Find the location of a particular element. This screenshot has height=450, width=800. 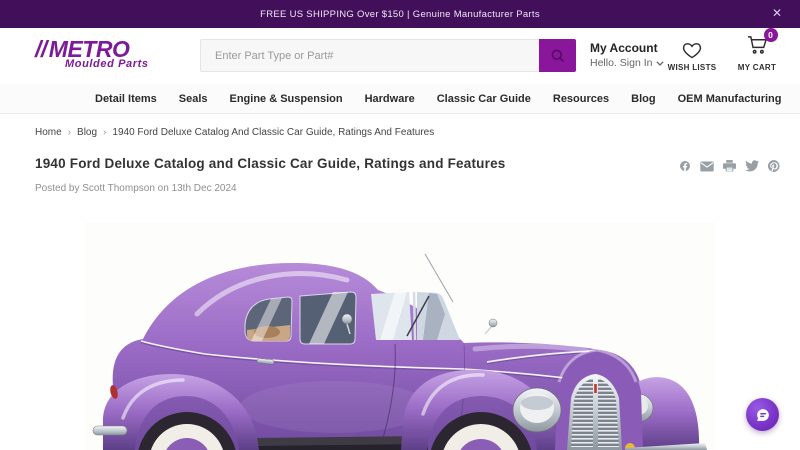

wishlists-label: WISH LISTS is located at coordinates (692, 67).